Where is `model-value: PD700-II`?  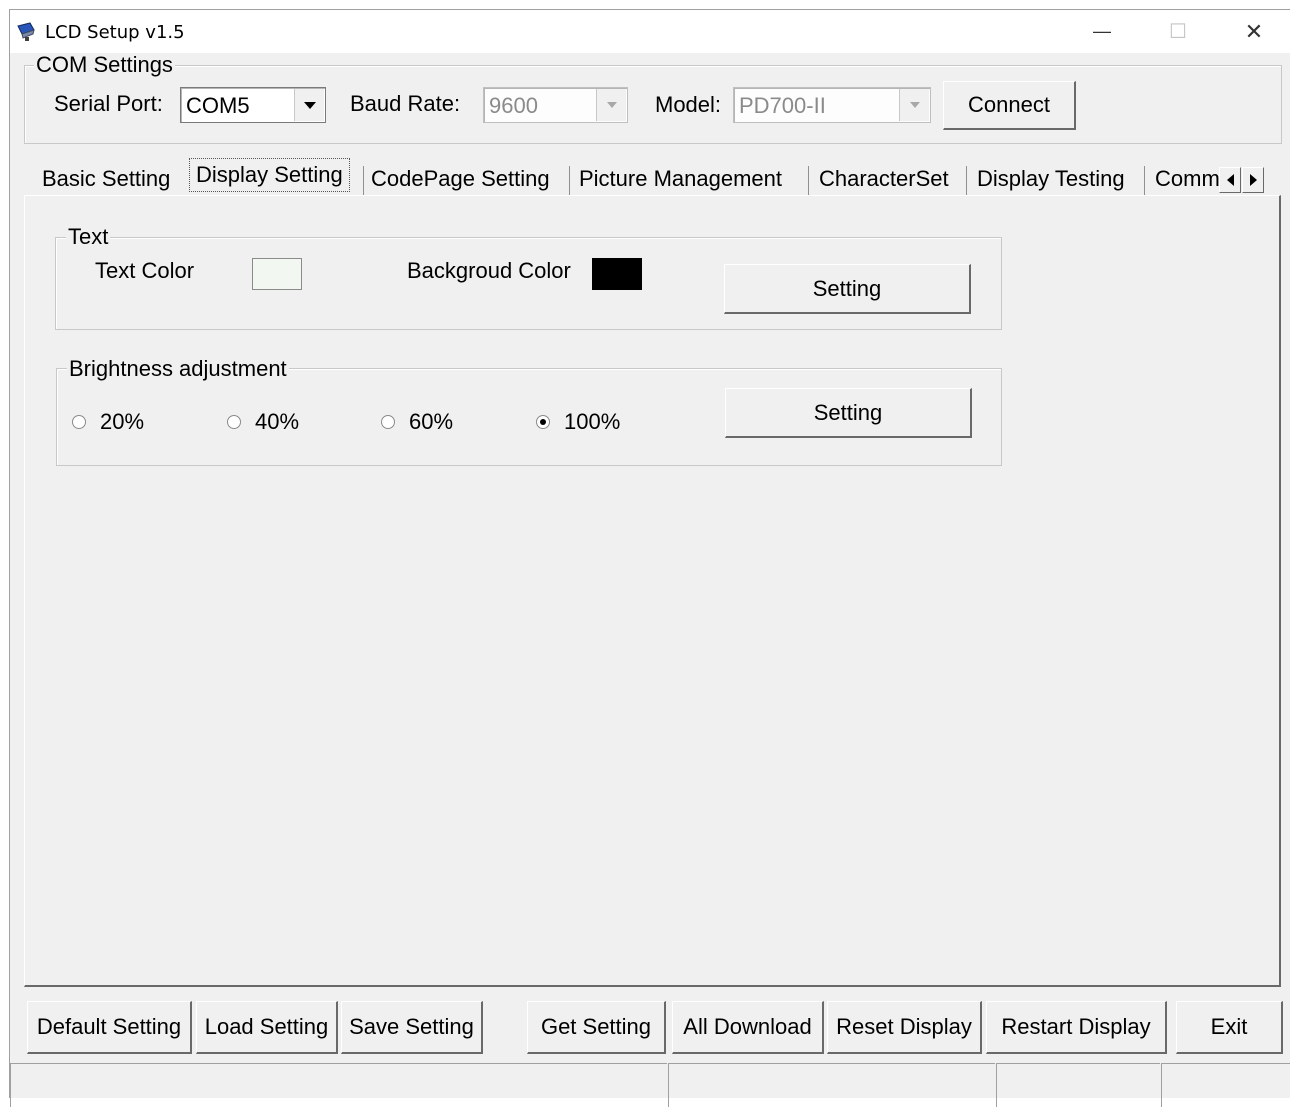
model-value: PD700-II is located at coordinates (782, 105).